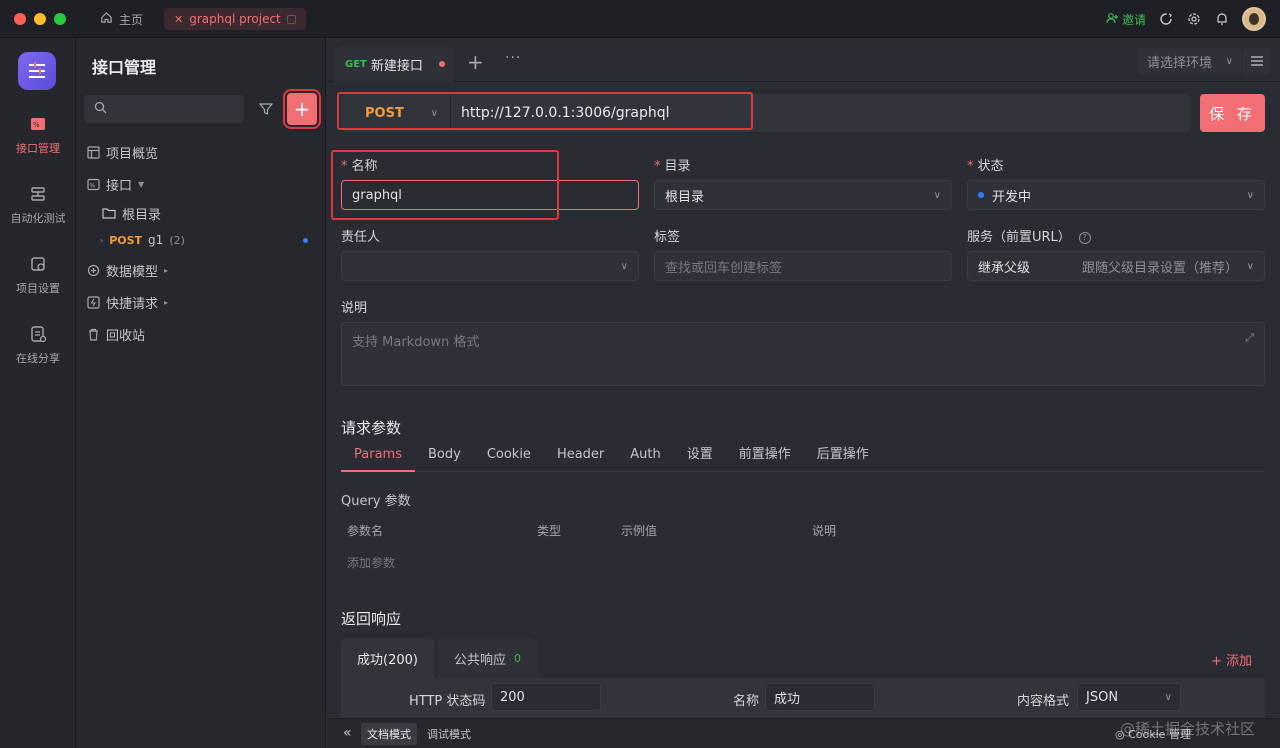 The image size is (1280, 748). Describe the element at coordinates (378, 456) in the screenshot. I see `tab-params: Params` at that location.